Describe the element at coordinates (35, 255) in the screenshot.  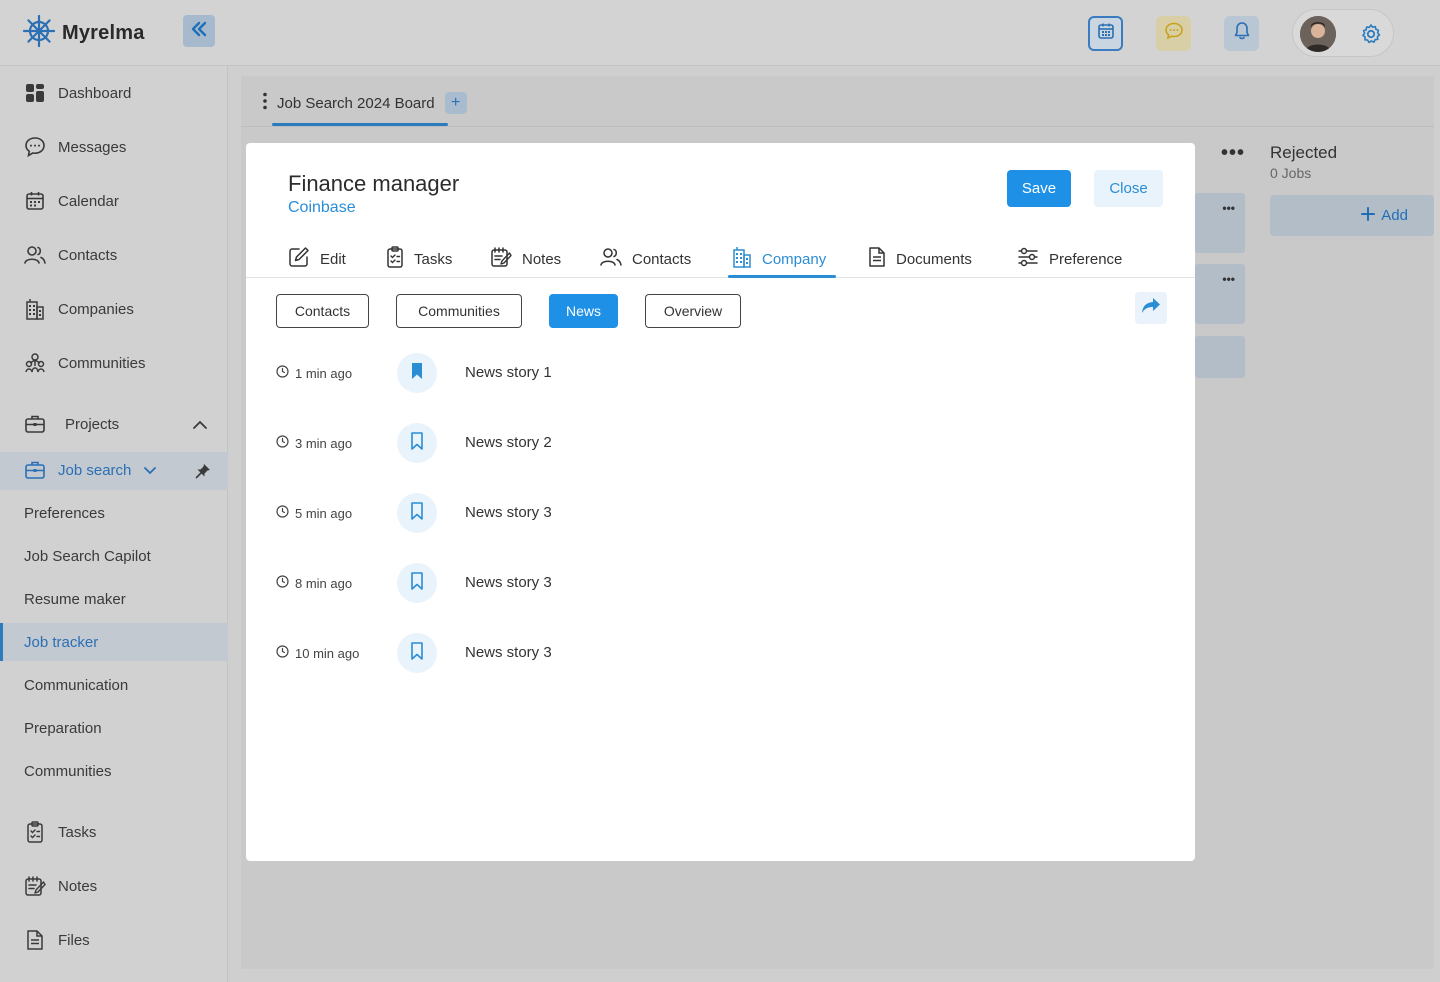
I see `contacts-icon` at that location.